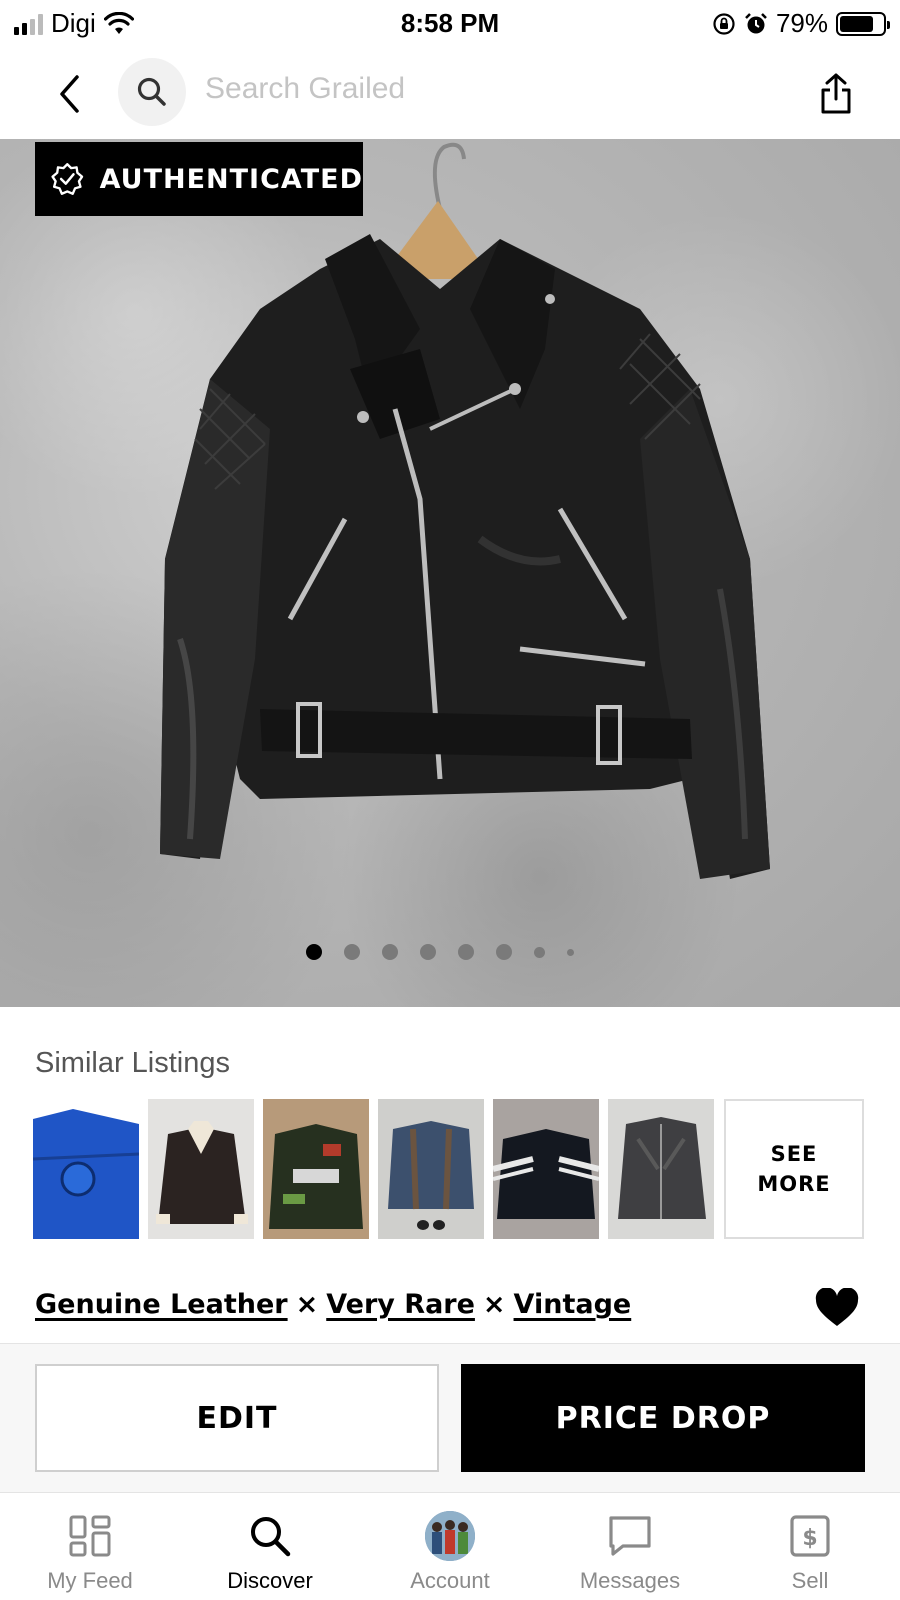 The height and width of the screenshot is (1600, 900). What do you see at coordinates (237, 1418) in the screenshot?
I see `edit-button: EDIT` at bounding box center [237, 1418].